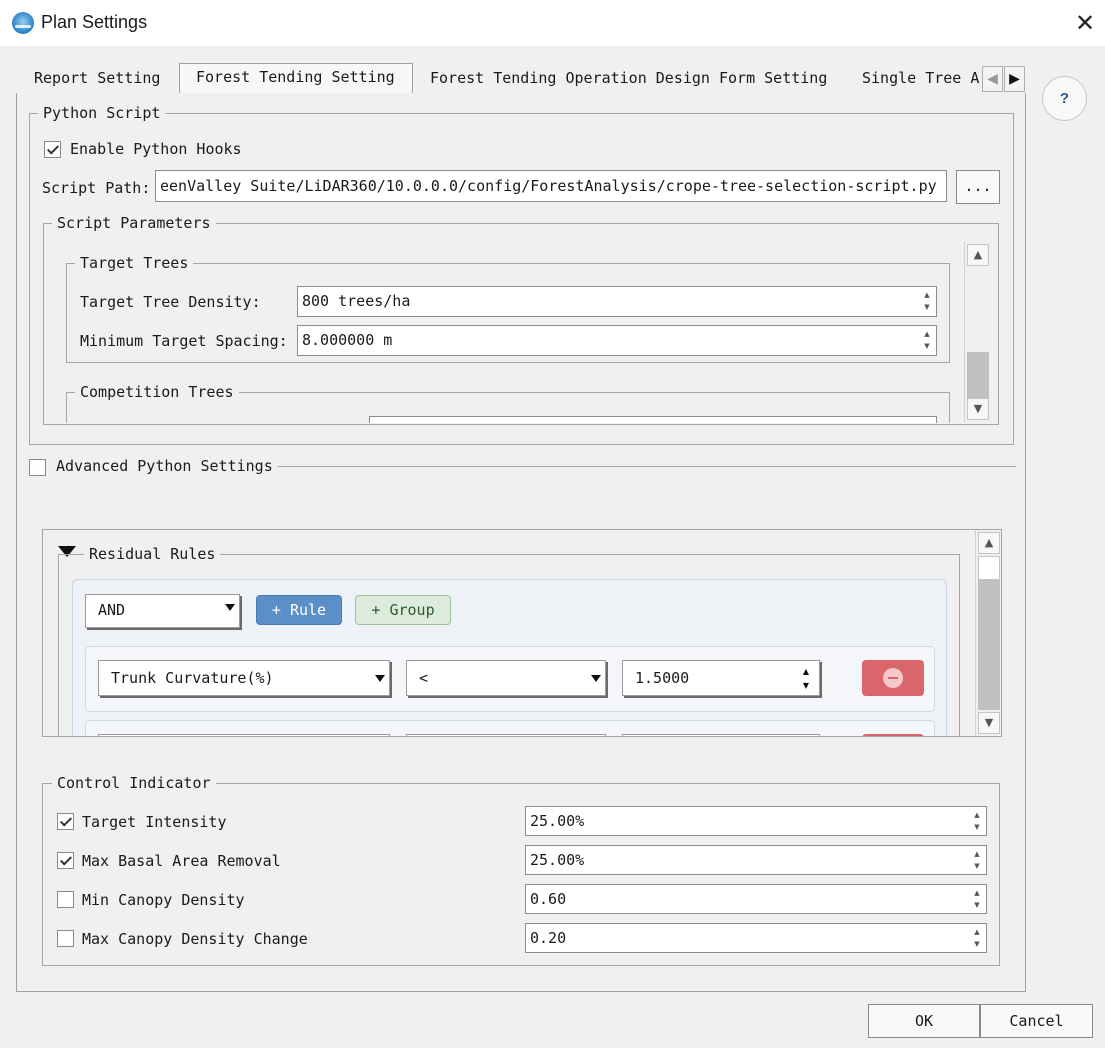  What do you see at coordinates (989, 645) in the screenshot?
I see `scrollbar-track` at bounding box center [989, 645].